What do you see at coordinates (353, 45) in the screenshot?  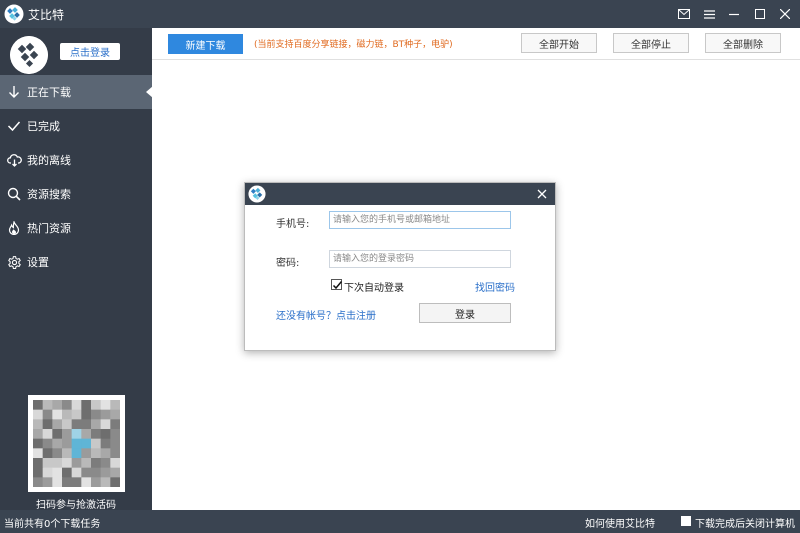 I see `supported-sources-tip: (当前支持百度分享链接，磁力链，BT种子，电驴)` at bounding box center [353, 45].